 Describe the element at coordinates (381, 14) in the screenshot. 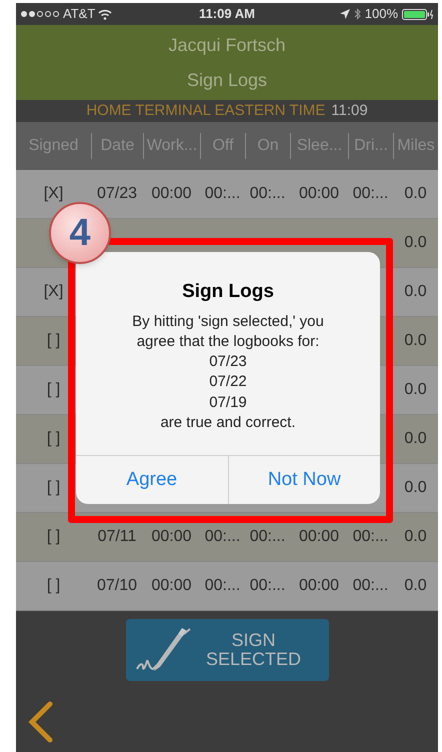

I see `battery-label: 100%` at that location.